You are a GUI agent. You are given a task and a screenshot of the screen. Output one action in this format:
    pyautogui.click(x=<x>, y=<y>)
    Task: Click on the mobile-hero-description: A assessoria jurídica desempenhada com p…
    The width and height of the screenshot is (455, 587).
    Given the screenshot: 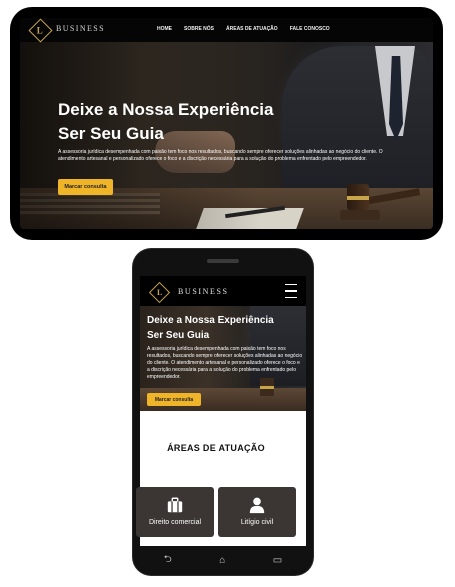 What is the action you would take?
    pyautogui.click(x=225, y=363)
    